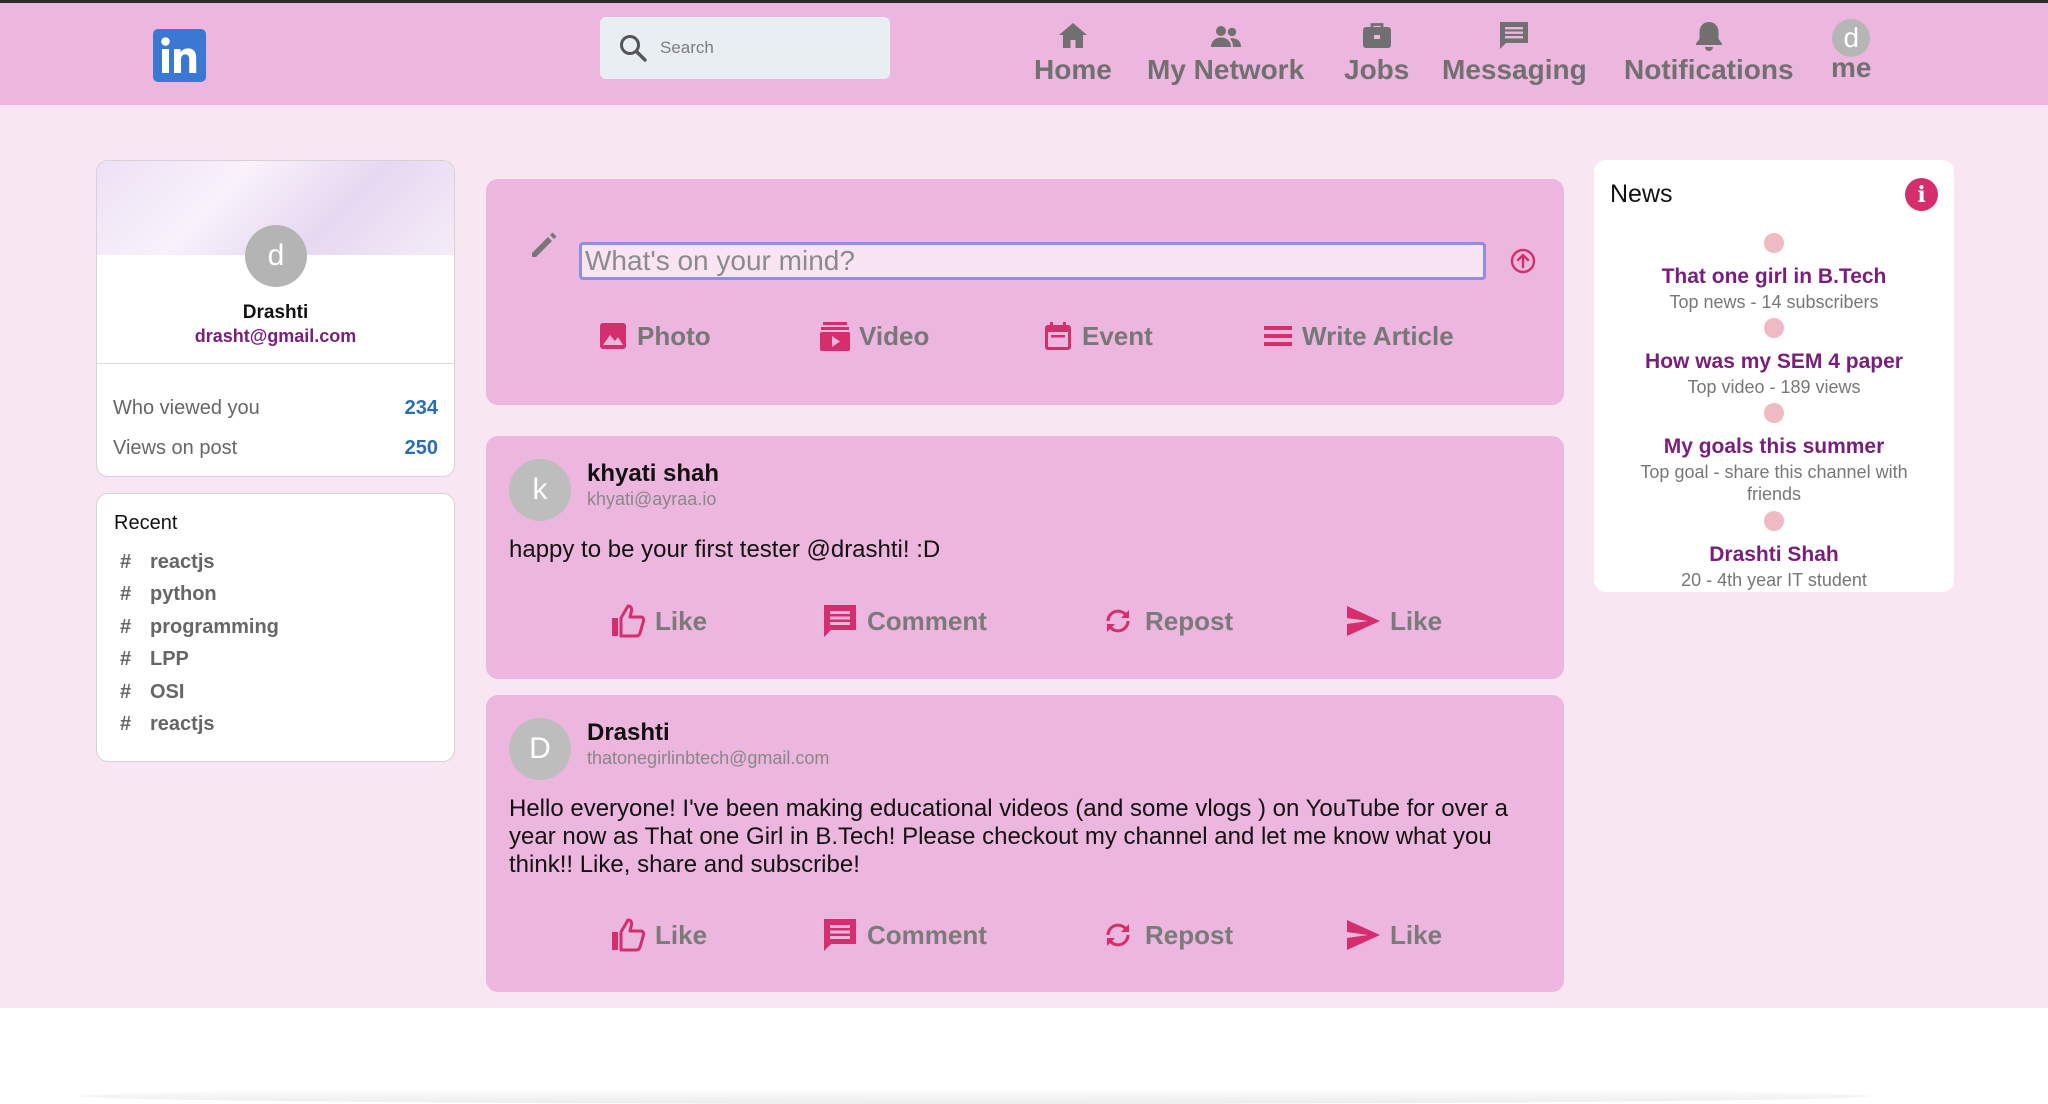 This screenshot has height=1104, width=2048. Describe the element at coordinates (186, 408) in the screenshot. I see `stat-who-viewed-label: Who viewed you` at that location.